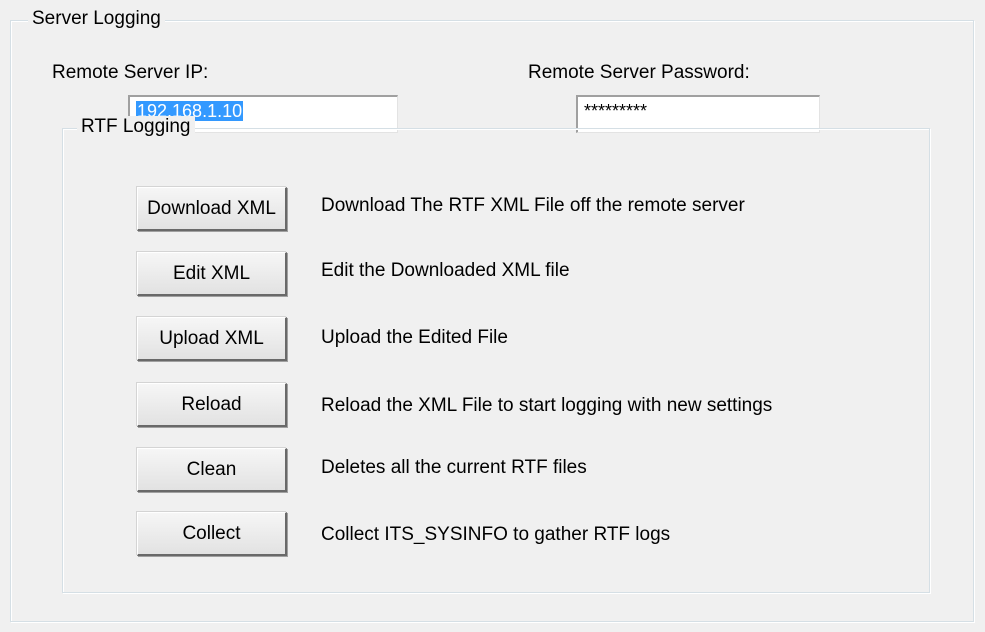 The height and width of the screenshot is (632, 985). What do you see at coordinates (616, 111) in the screenshot?
I see `remote-server-password-value: *********` at bounding box center [616, 111].